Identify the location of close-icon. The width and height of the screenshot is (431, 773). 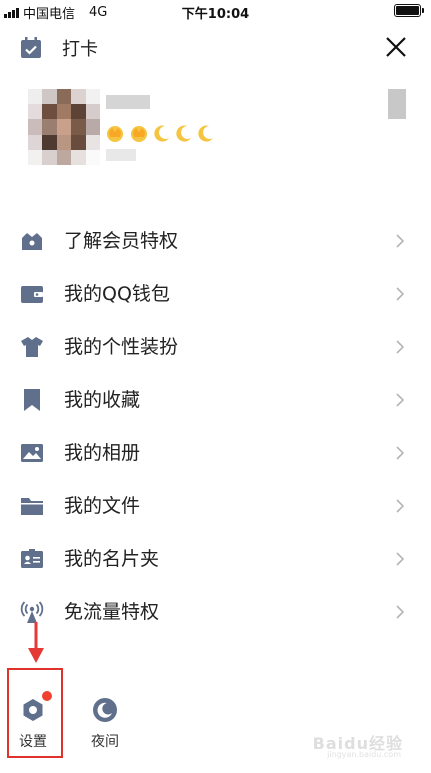
(396, 47).